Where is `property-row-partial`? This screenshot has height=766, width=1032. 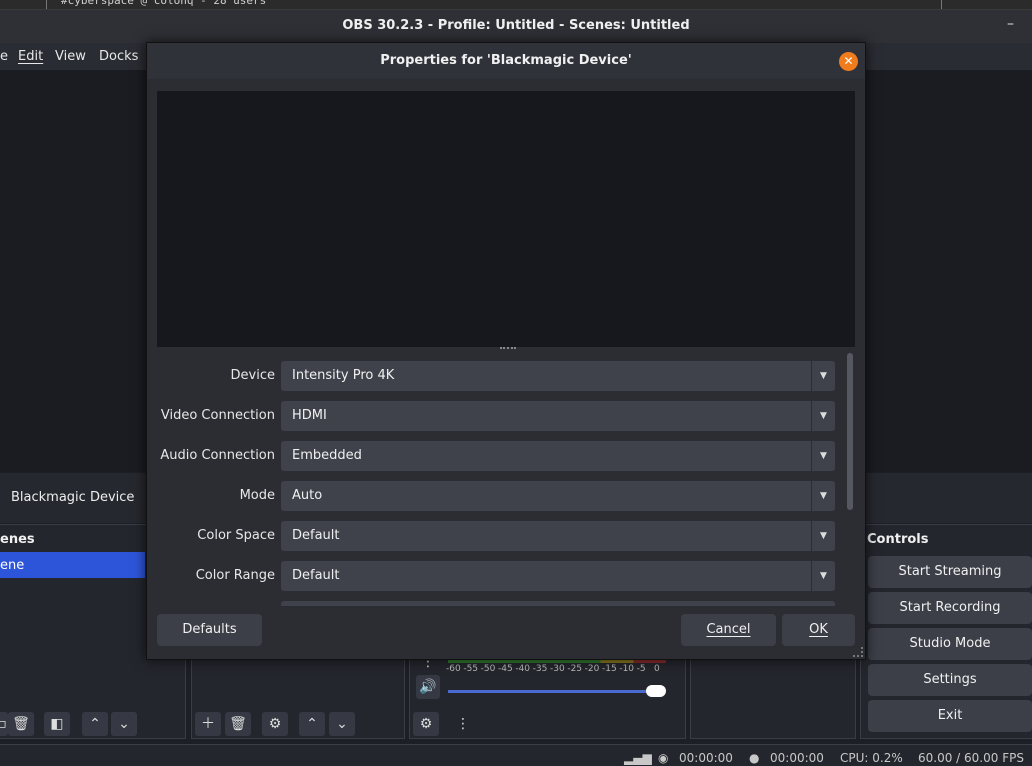 property-row-partial is located at coordinates (501, 603).